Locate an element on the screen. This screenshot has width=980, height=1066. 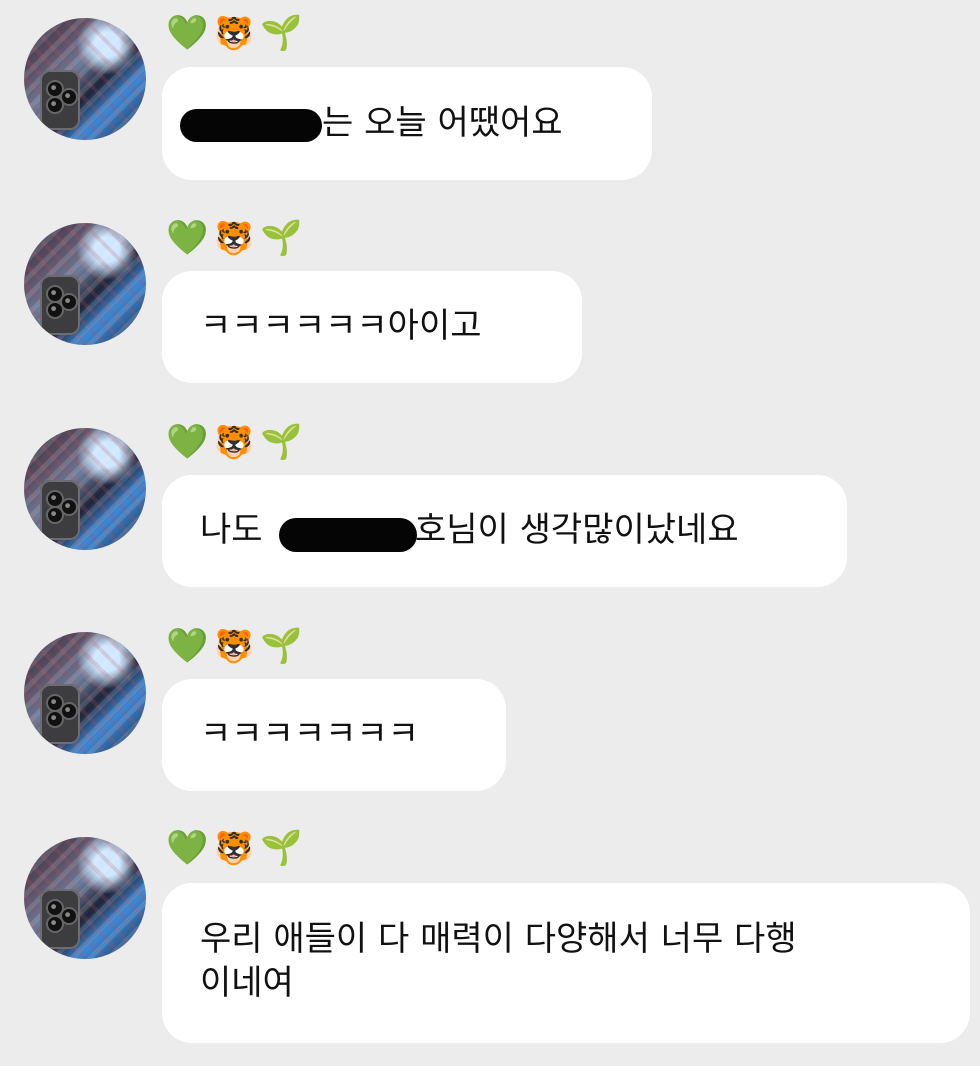
message-text: ㅋㅋㅋㅋㅋㅋㅋ is located at coordinates (309, 734).